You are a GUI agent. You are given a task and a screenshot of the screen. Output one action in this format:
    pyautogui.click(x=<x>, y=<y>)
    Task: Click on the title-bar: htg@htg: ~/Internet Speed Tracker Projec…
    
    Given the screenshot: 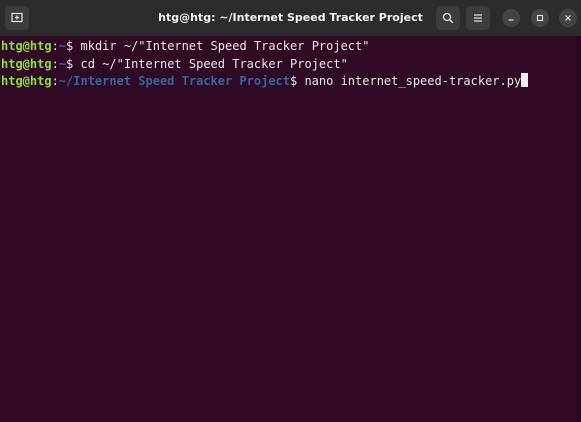 What is the action you would take?
    pyautogui.click(x=290, y=18)
    